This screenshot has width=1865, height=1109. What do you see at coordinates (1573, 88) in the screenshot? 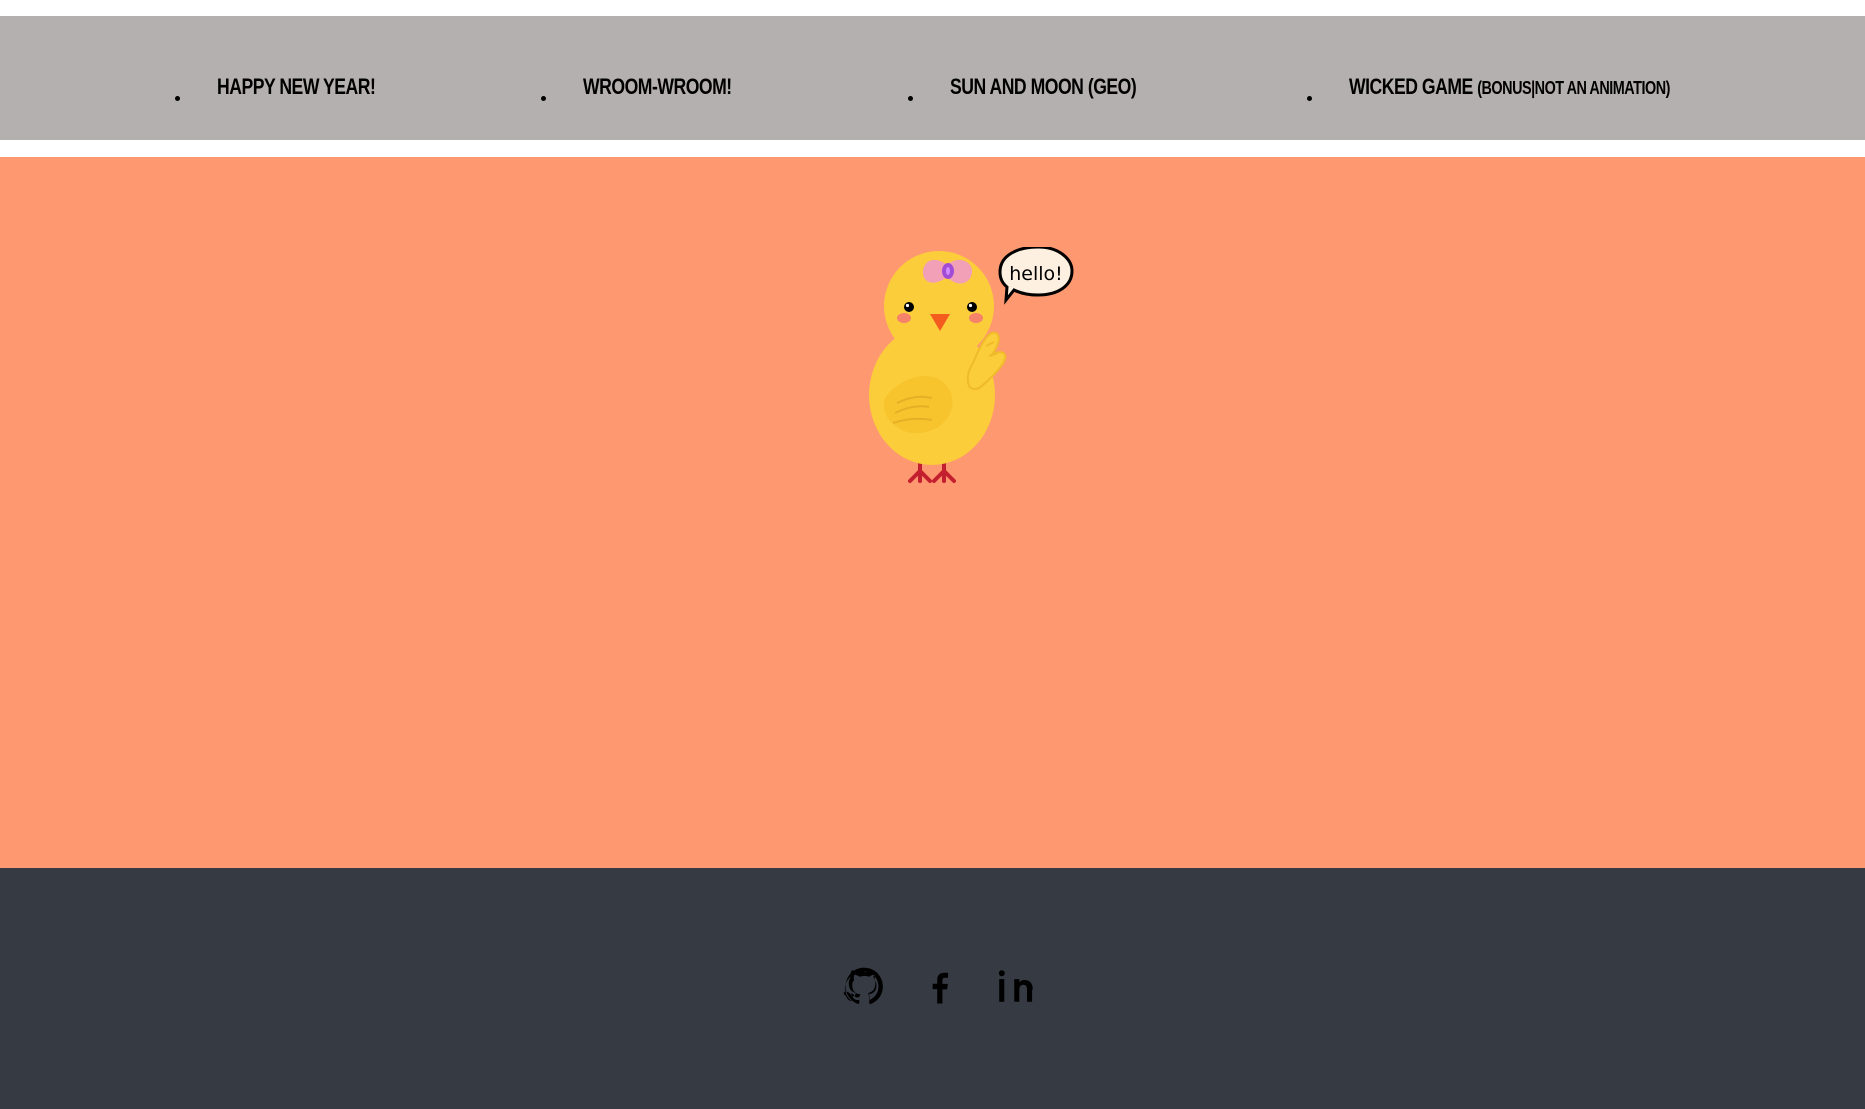
I see `nav-link-sub-label: (BONUS|NOT AN ANIMATION)` at bounding box center [1573, 88].